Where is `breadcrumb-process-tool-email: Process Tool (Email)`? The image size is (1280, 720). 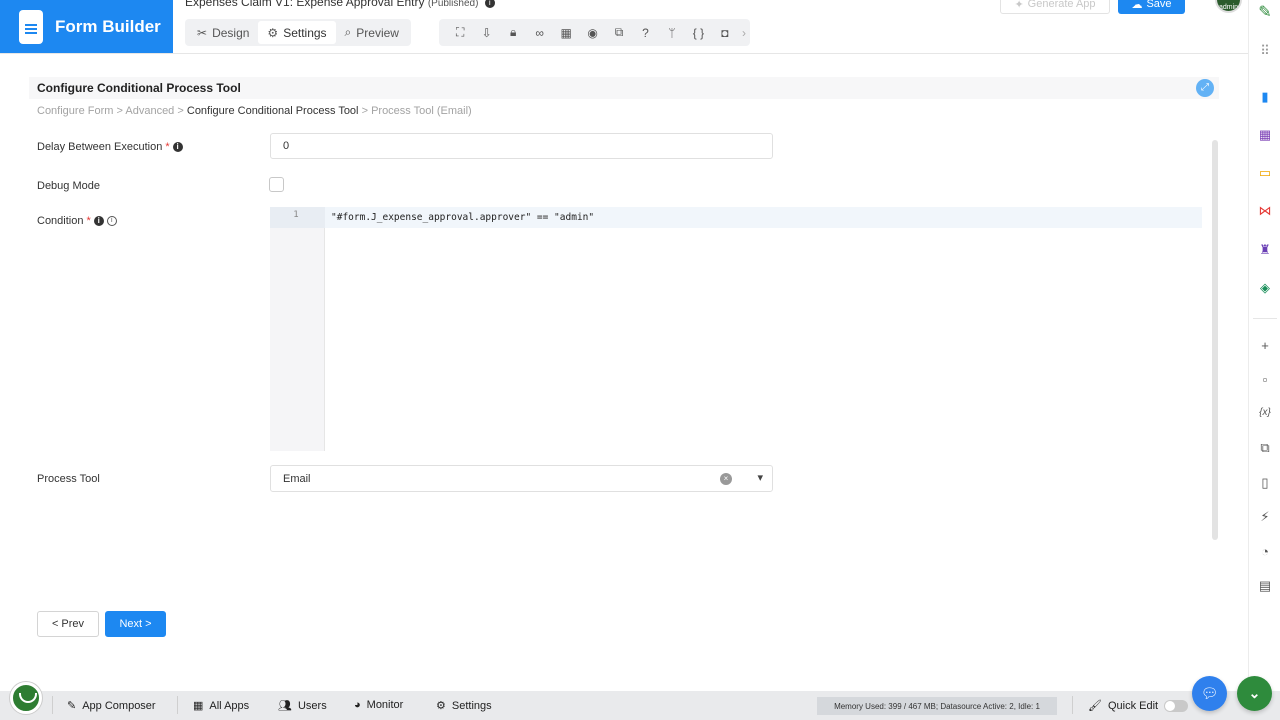 breadcrumb-process-tool-email: Process Tool (Email) is located at coordinates (421, 111).